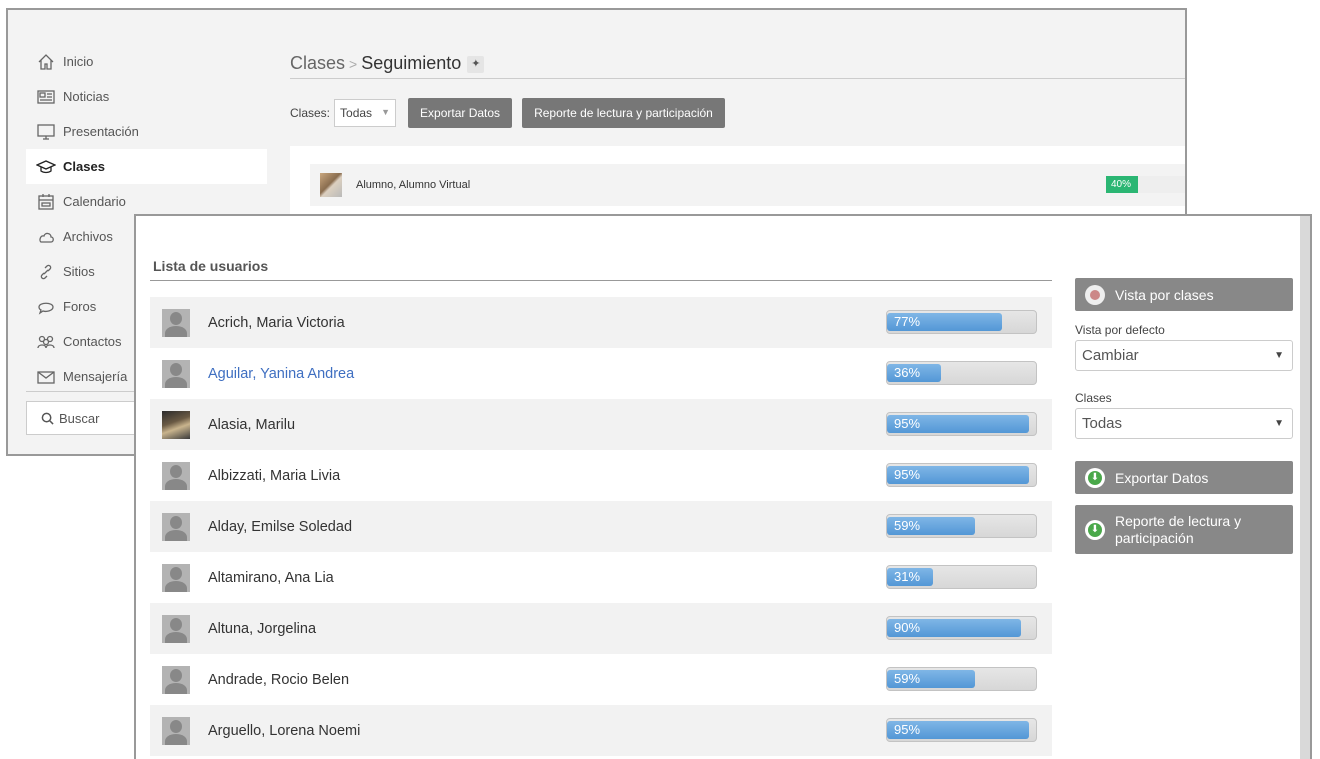 The image size is (1320, 759). I want to click on sidebar-item-noticias: Noticias, so click(146, 96).